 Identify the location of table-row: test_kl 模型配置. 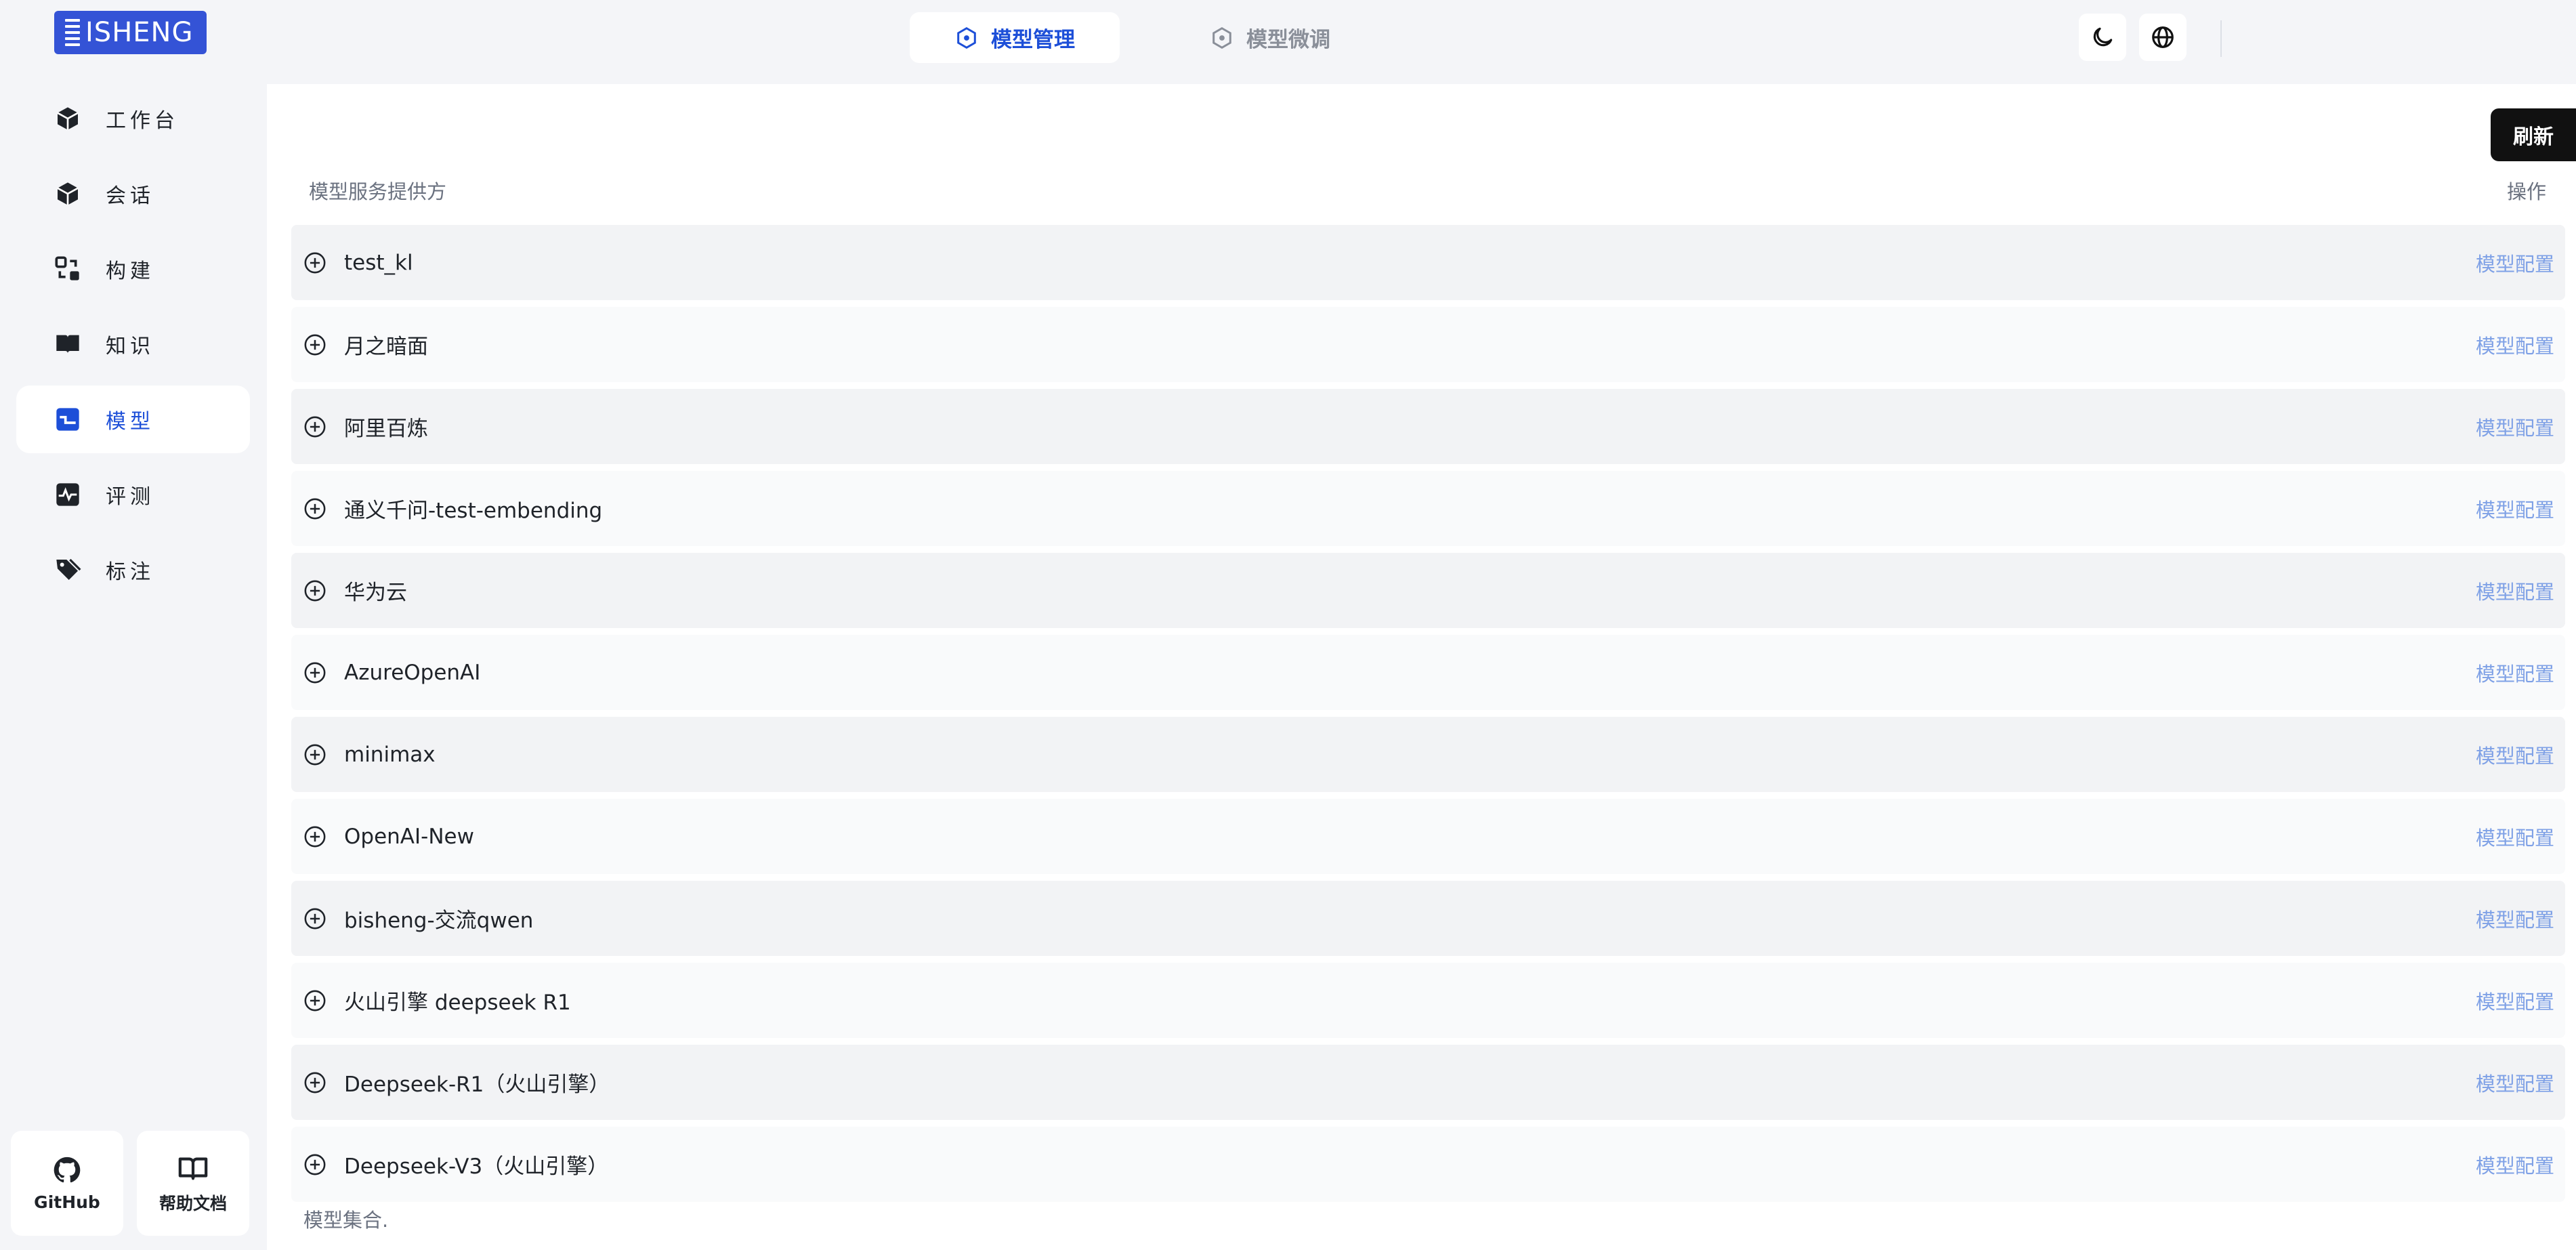
(1428, 262).